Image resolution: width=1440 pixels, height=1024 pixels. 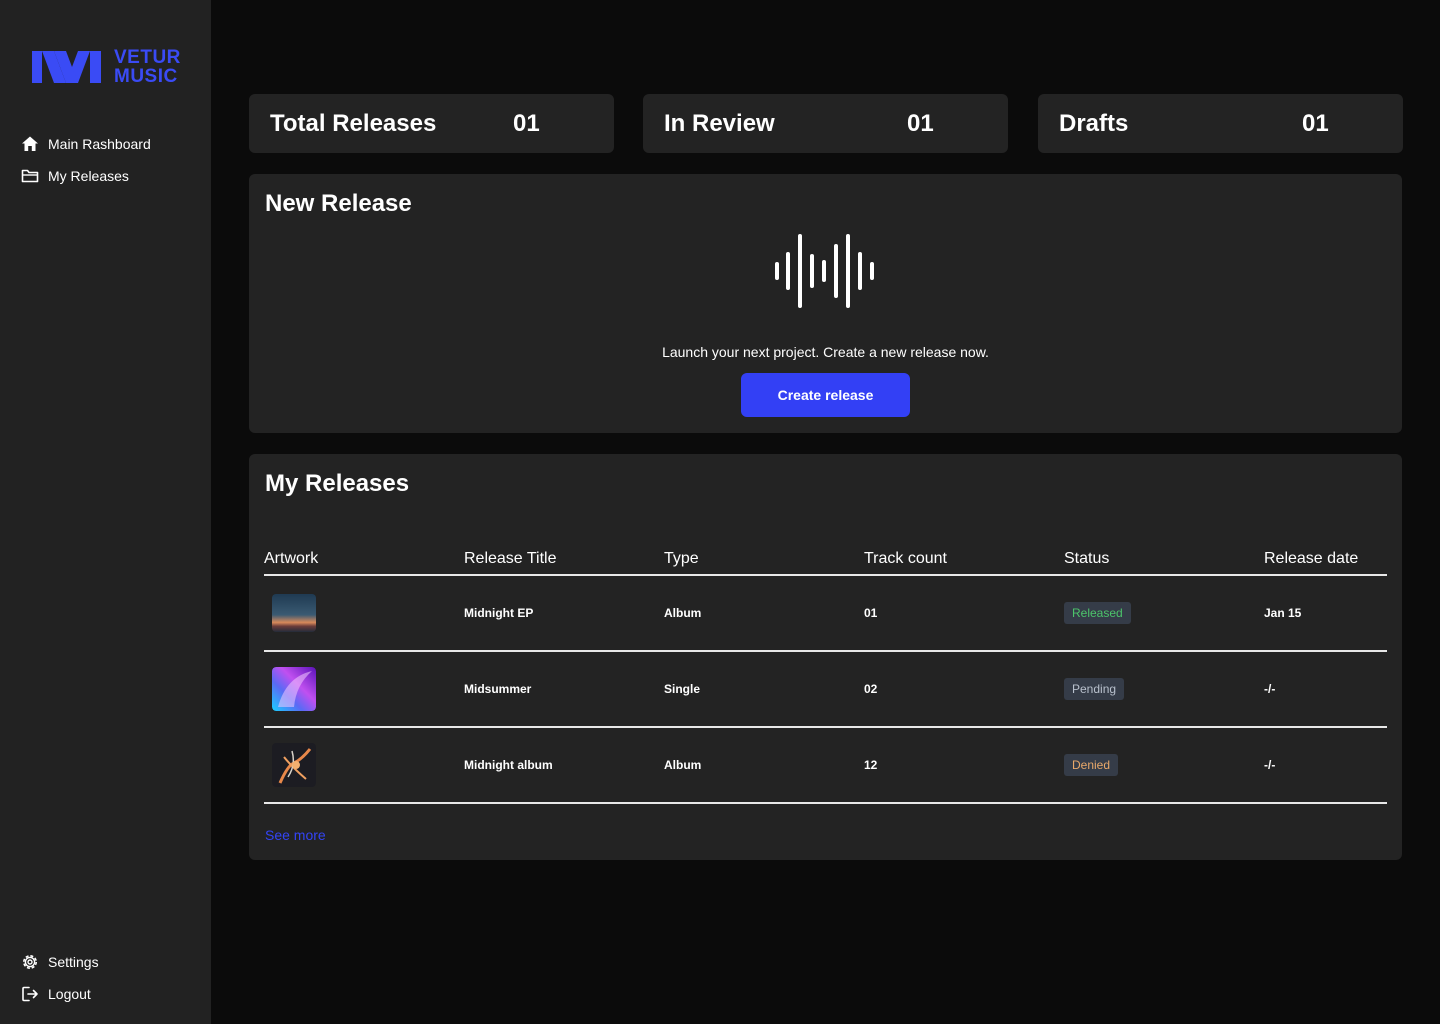 What do you see at coordinates (294, 689) in the screenshot?
I see `gradient-artwork` at bounding box center [294, 689].